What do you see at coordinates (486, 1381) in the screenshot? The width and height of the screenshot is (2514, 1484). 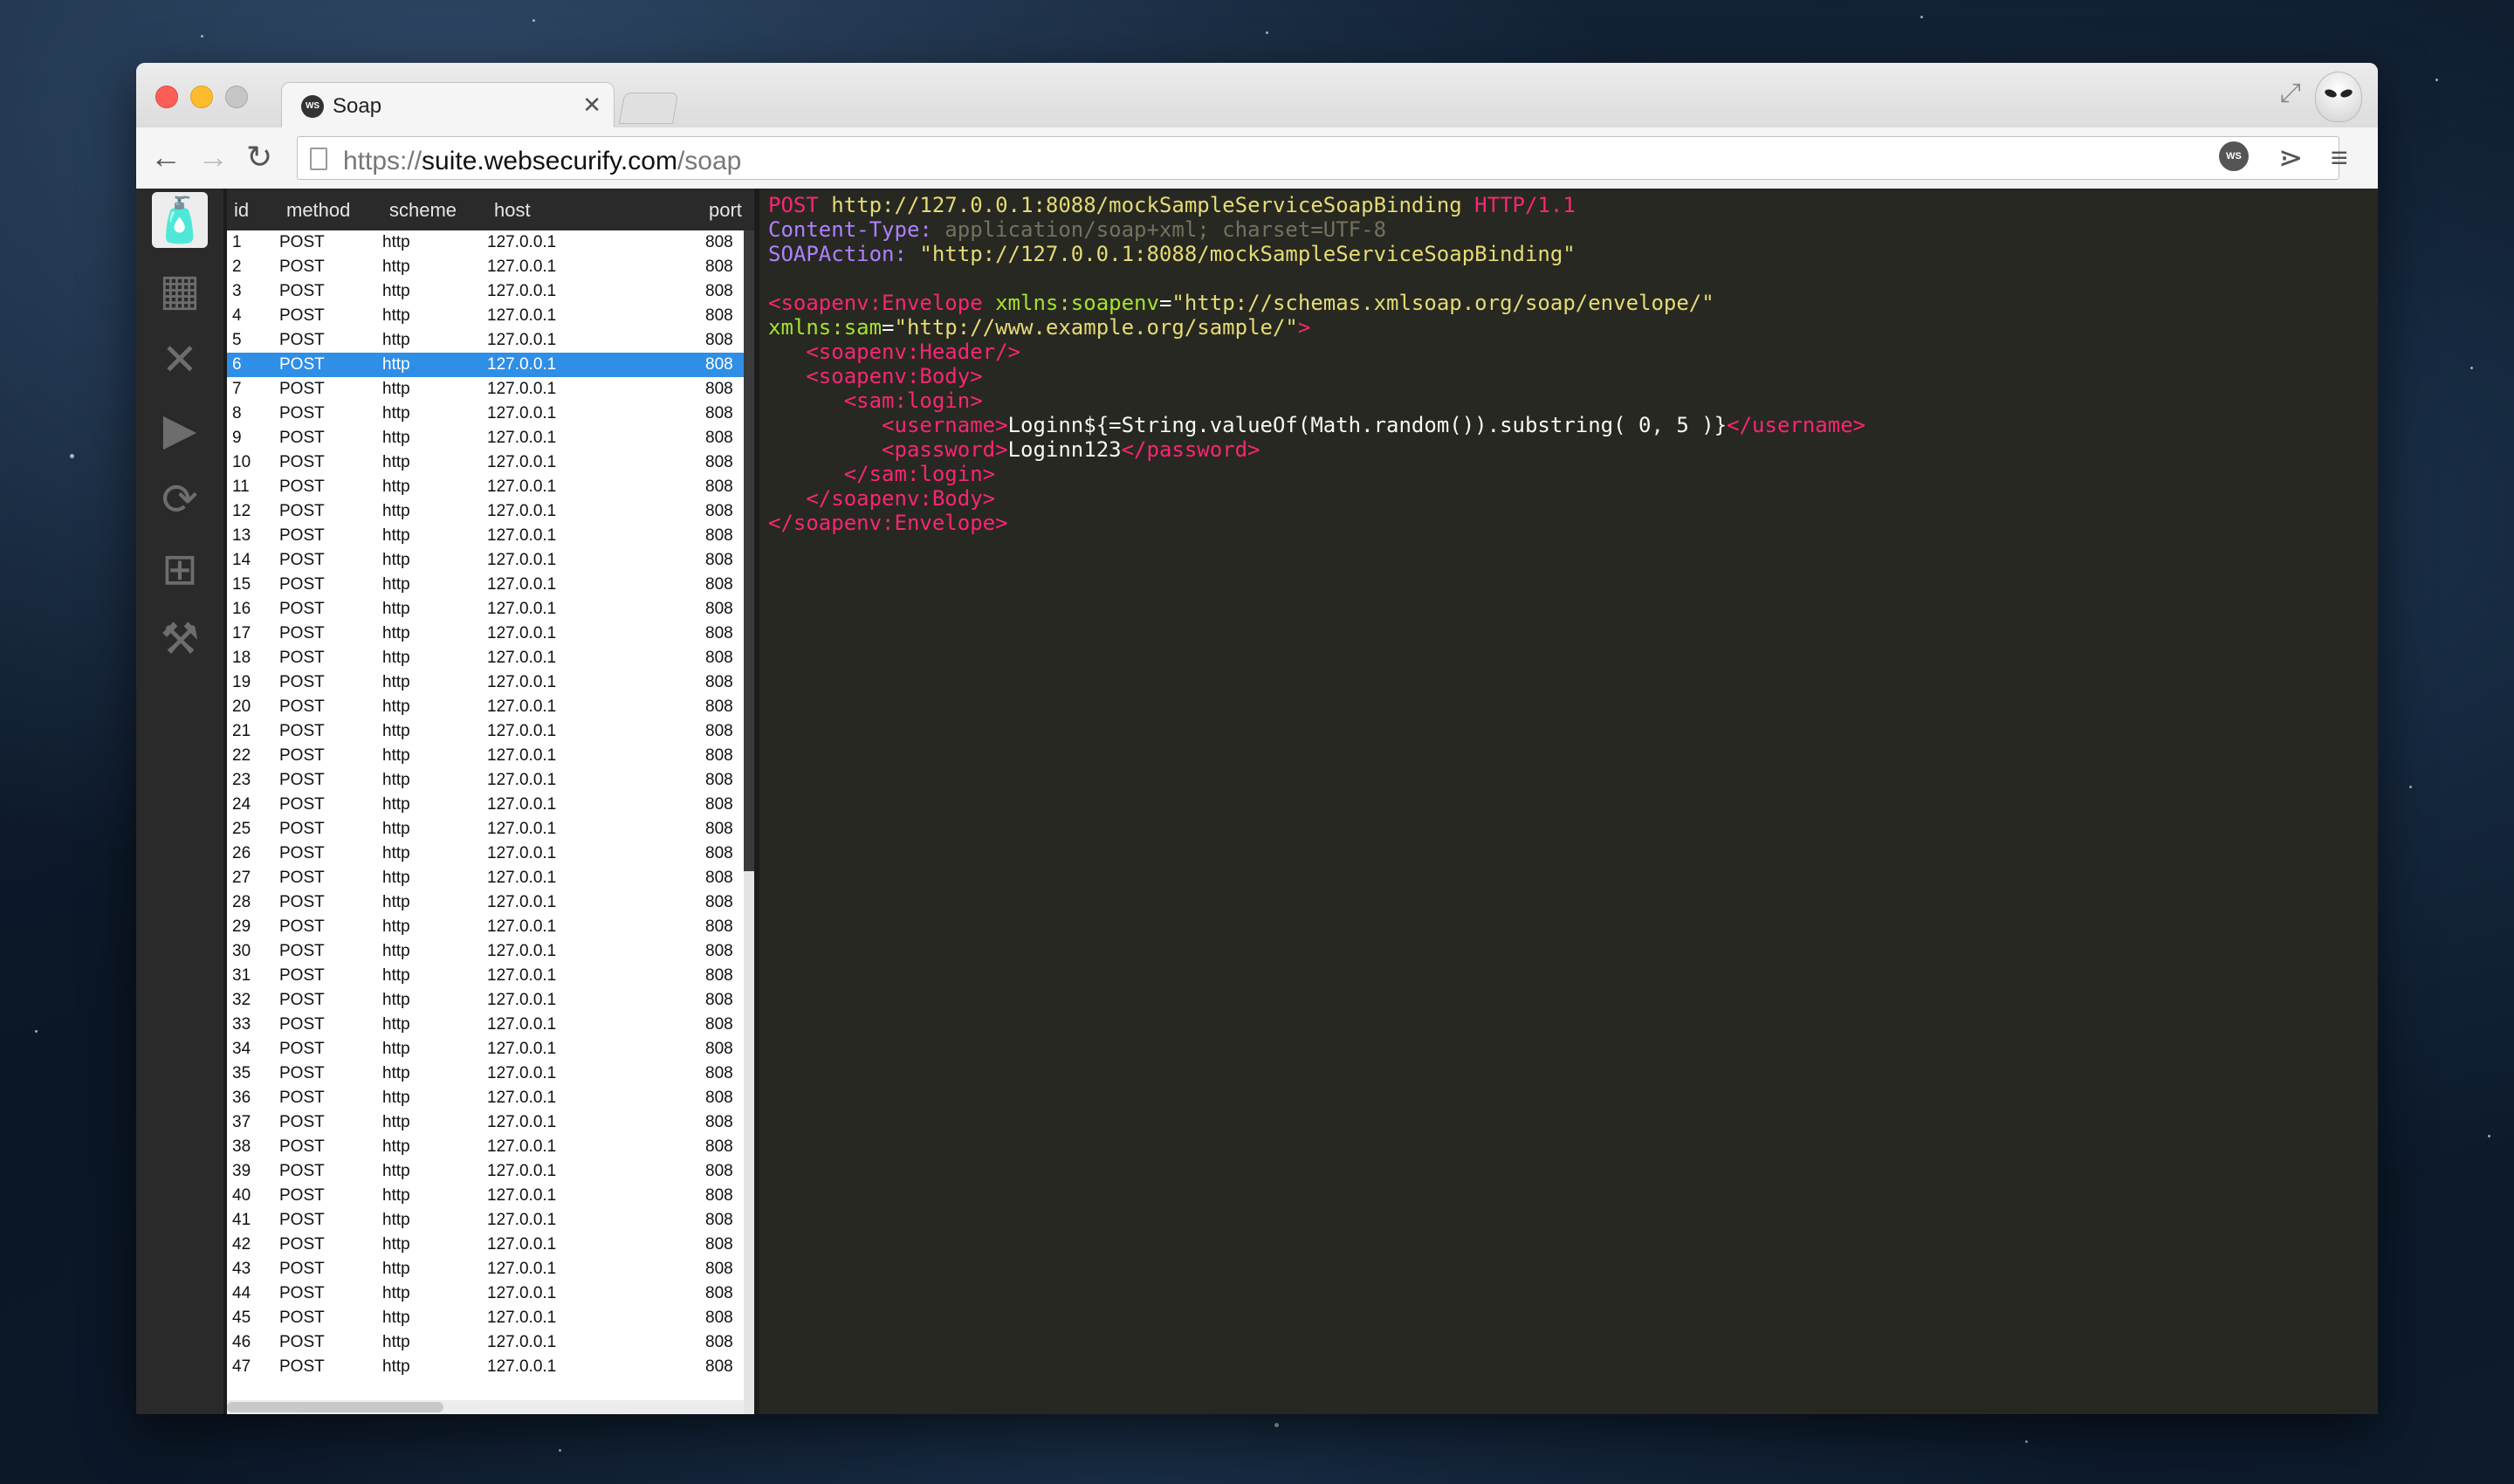 I see `table-row: 48 POST http 127.0.0.1 808` at bounding box center [486, 1381].